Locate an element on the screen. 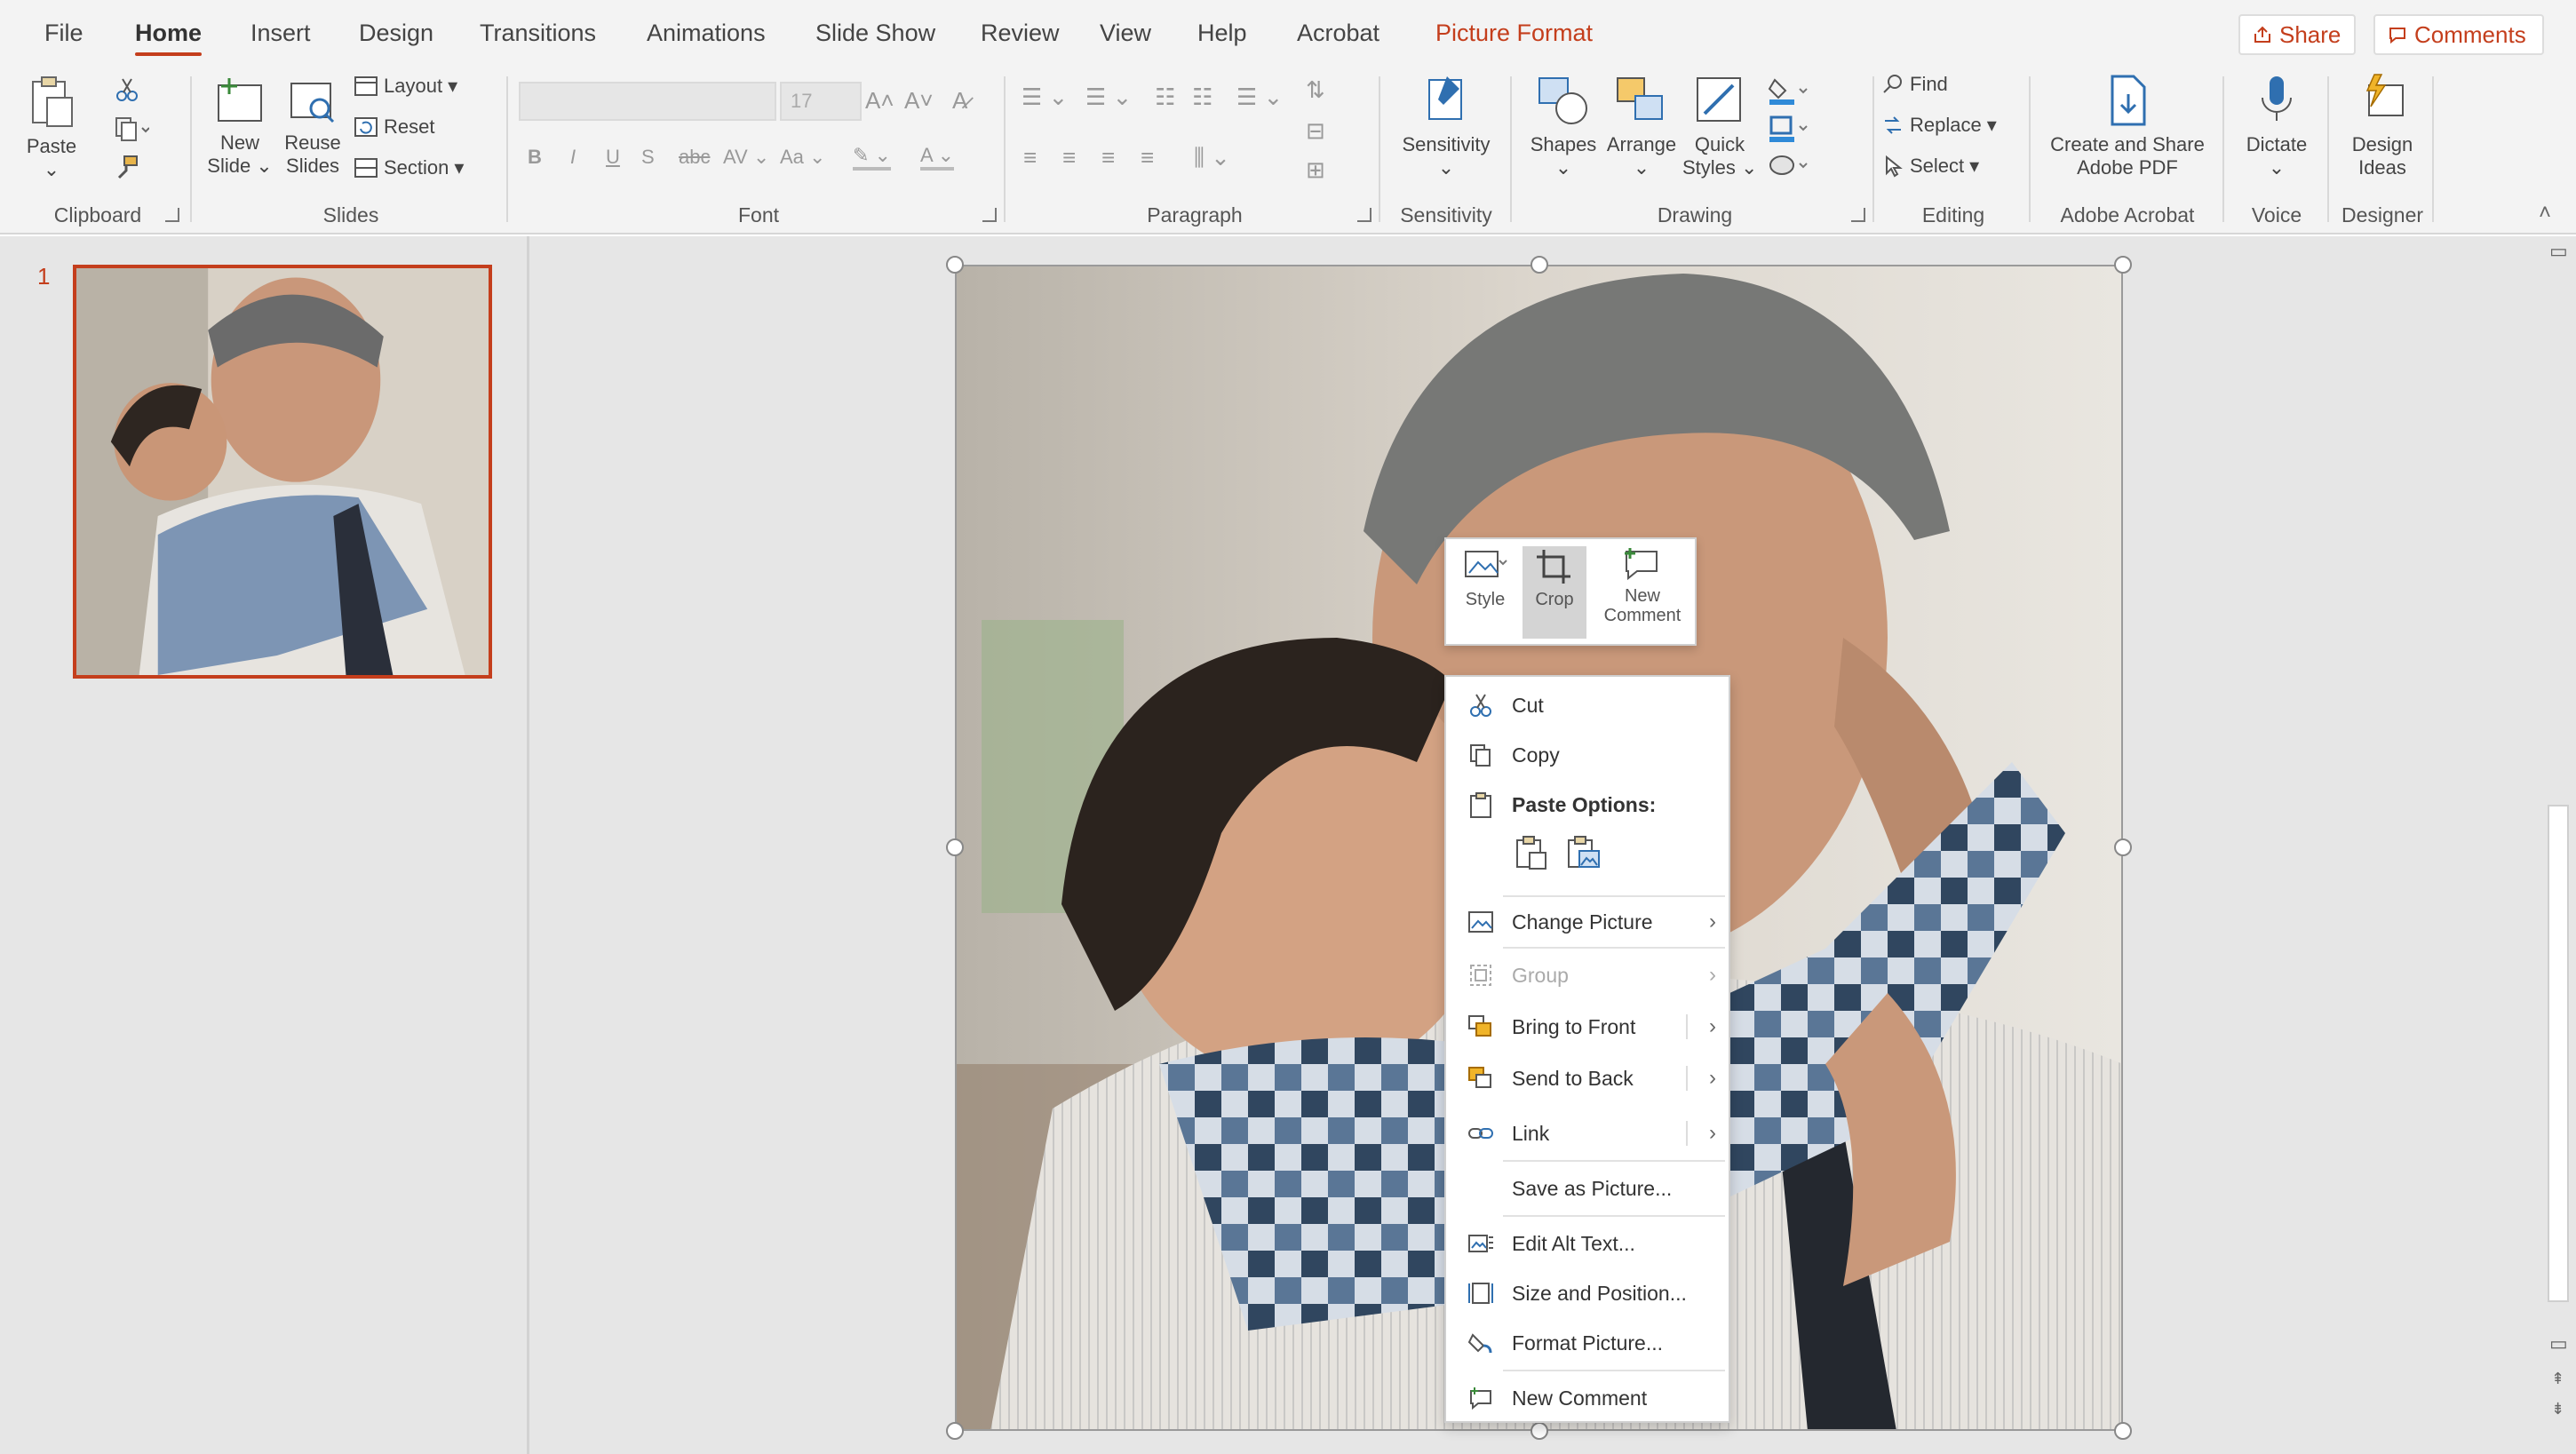 The image size is (2576, 1454). collapse-ribbon-icon: ˄ is located at coordinates (2545, 214).